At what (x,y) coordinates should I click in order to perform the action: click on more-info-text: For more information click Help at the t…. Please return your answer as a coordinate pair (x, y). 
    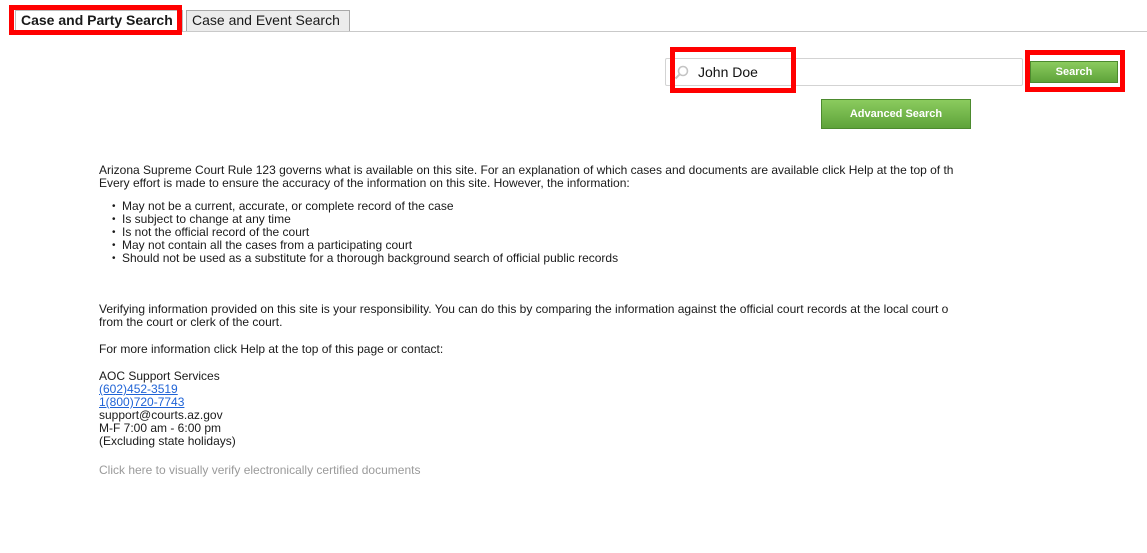
    Looking at the image, I should click on (271, 349).